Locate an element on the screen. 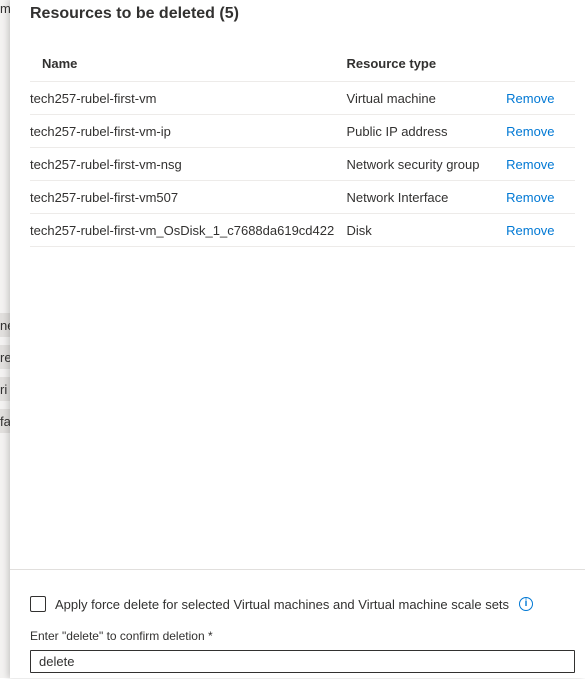 The image size is (585, 679). force-delete-checkbox is located at coordinates (38, 604).